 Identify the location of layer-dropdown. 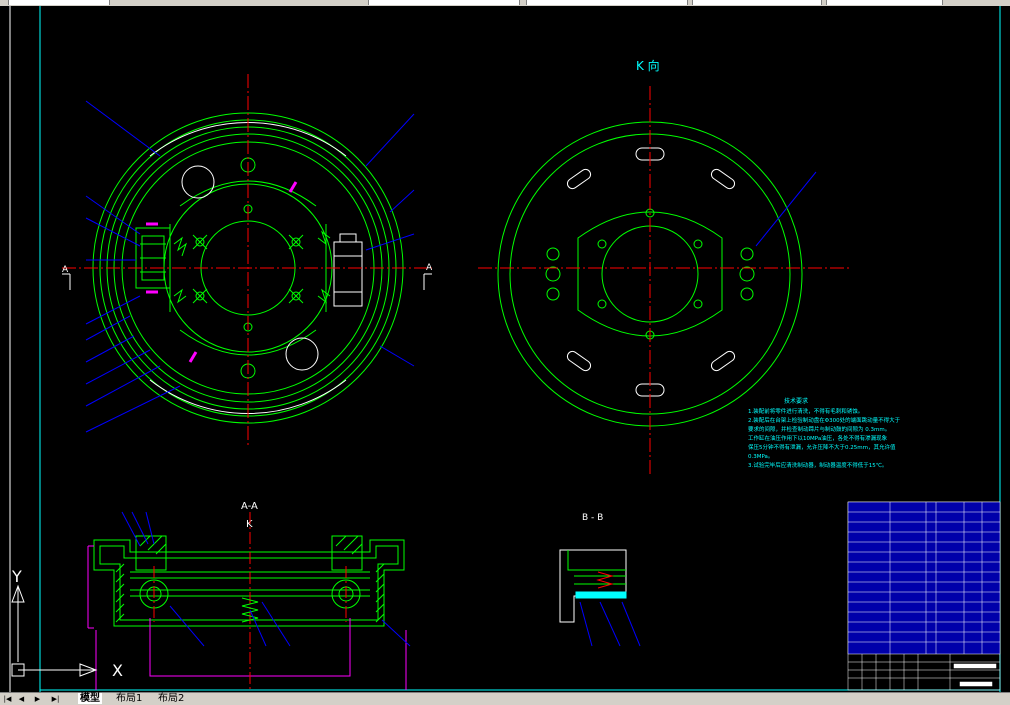
(59, 2).